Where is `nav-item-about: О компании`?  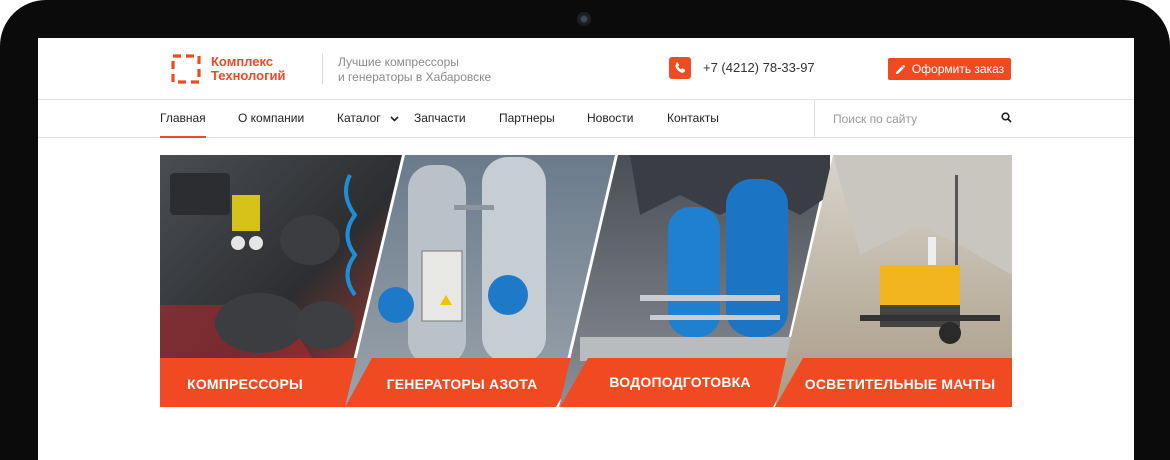 nav-item-about: О компании is located at coordinates (271, 118).